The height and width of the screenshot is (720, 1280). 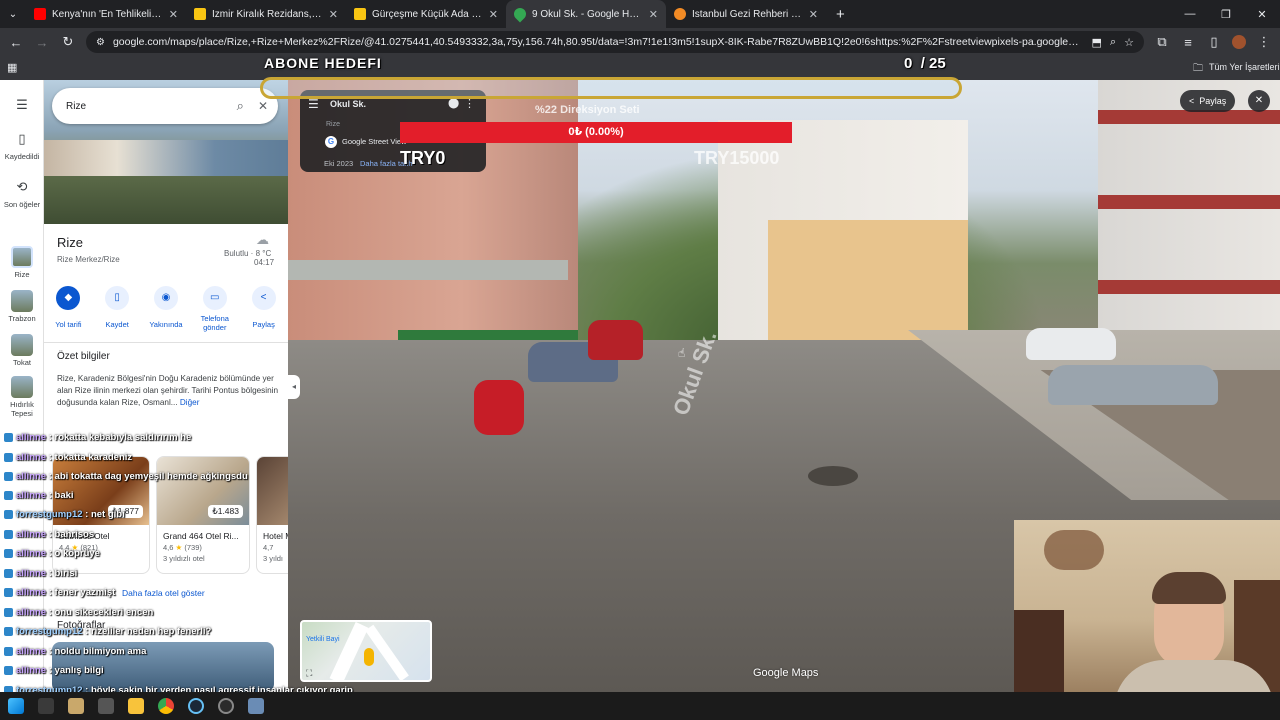 What do you see at coordinates (42, 42) in the screenshot?
I see `forward-arrow-icon: →` at bounding box center [42, 42].